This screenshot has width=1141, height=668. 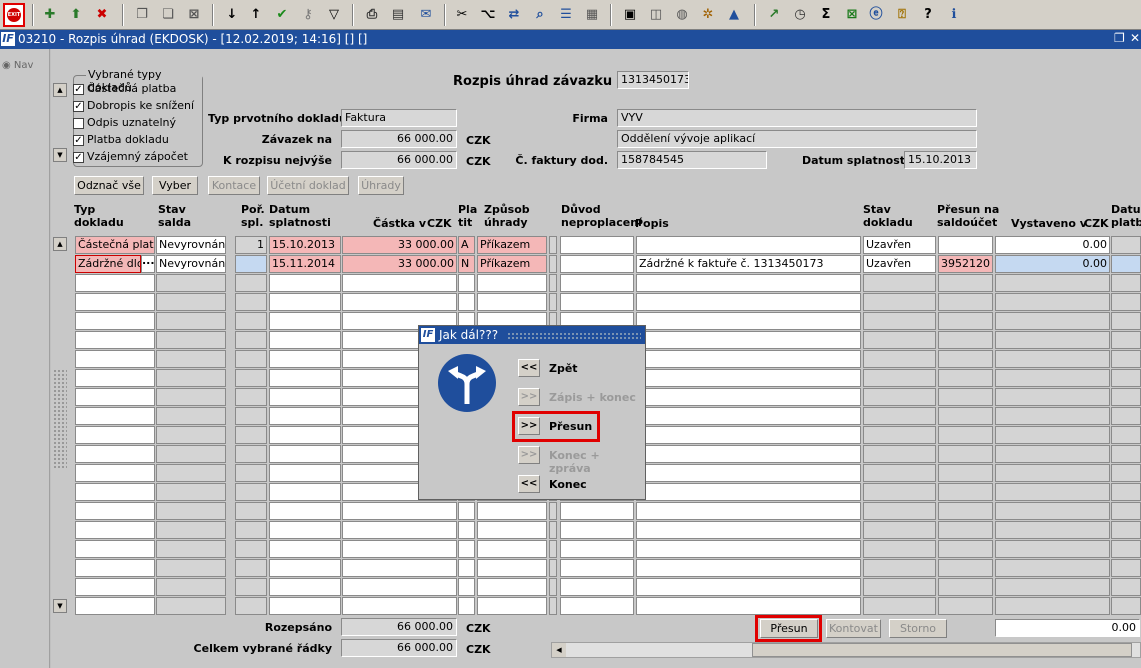 I want to click on row1-castka: 33 000.00, so click(x=399, y=245).